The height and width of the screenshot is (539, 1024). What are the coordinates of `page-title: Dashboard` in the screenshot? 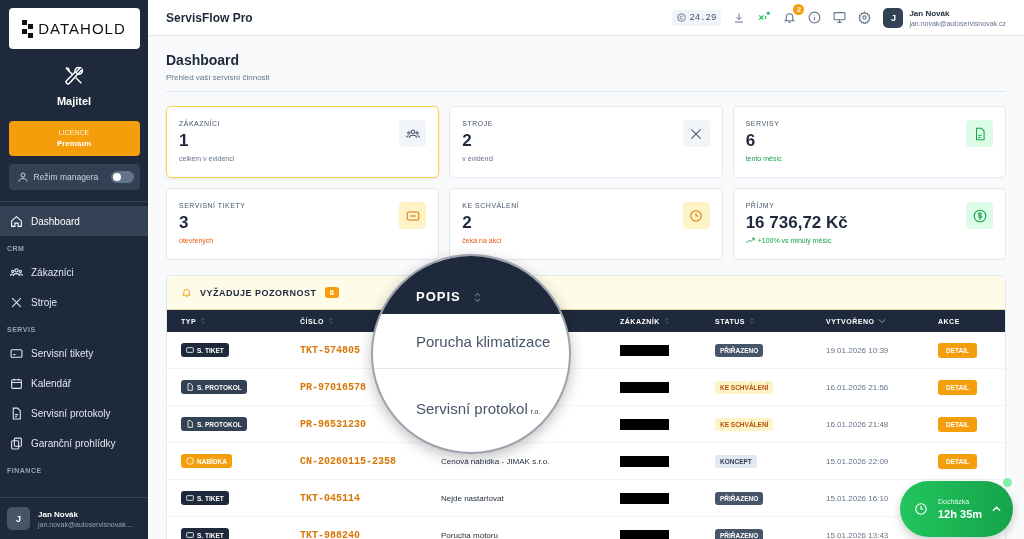 It's located at (203, 60).